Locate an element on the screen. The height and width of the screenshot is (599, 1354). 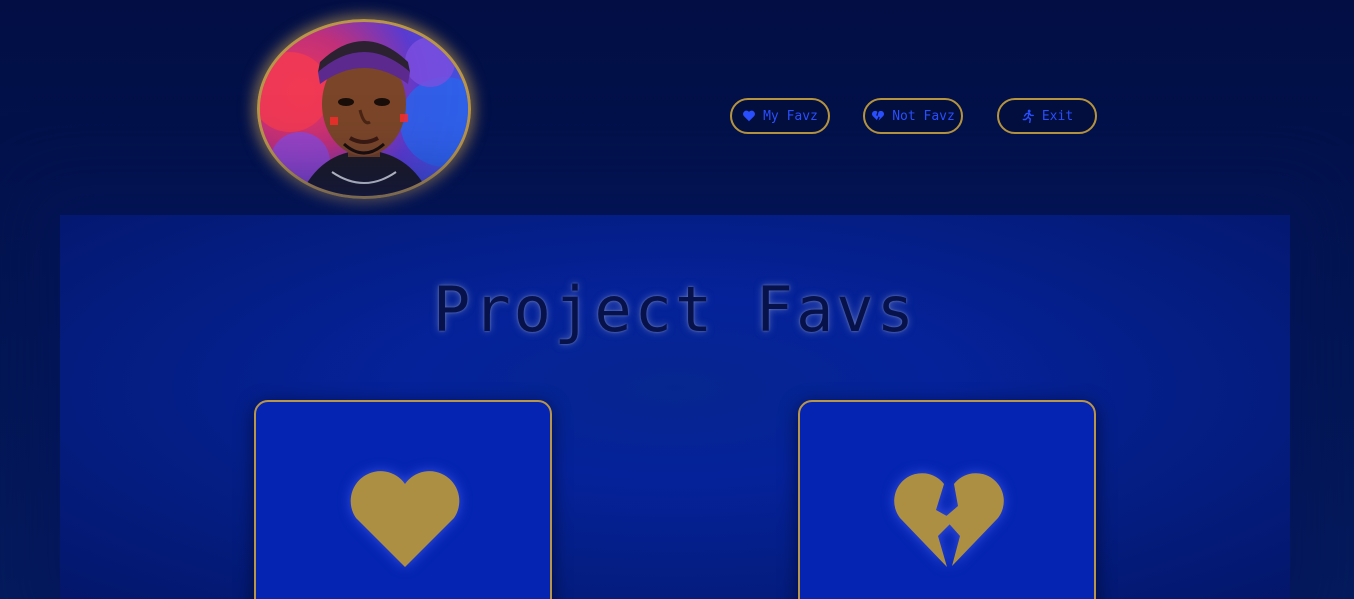
not-favz-button: Not Favz is located at coordinates (913, 116).